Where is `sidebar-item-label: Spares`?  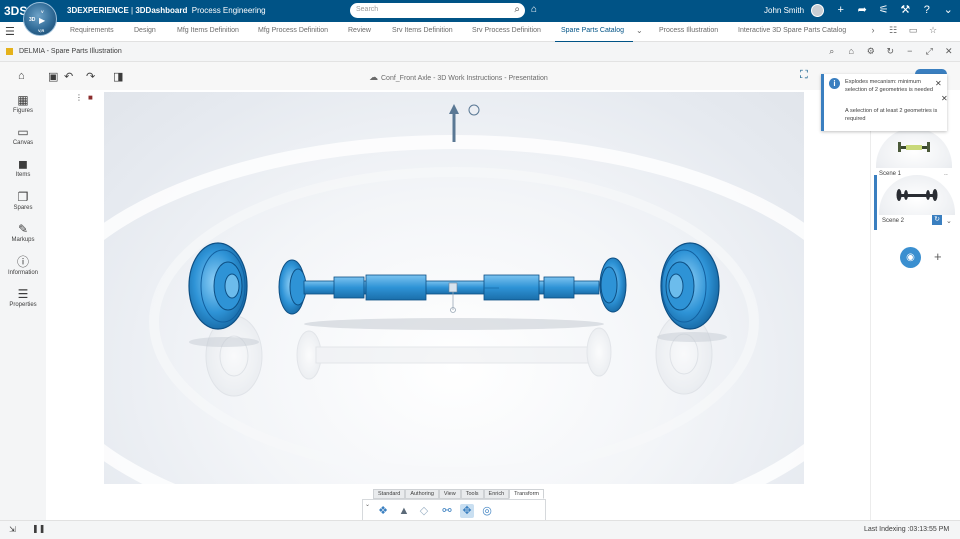 sidebar-item-label: Spares is located at coordinates (23, 208).